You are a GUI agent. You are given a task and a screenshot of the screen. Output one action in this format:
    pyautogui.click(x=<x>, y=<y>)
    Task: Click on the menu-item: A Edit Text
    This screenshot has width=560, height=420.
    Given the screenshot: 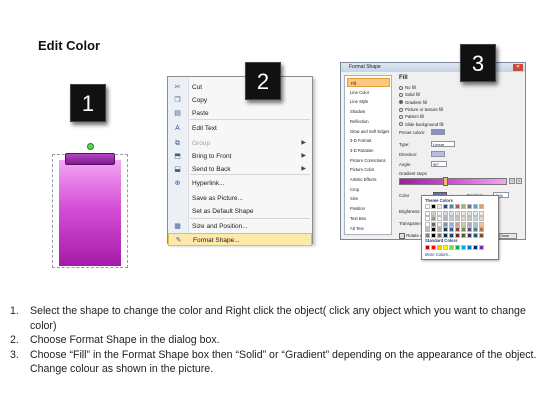 What is the action you would take?
    pyautogui.click(x=240, y=128)
    